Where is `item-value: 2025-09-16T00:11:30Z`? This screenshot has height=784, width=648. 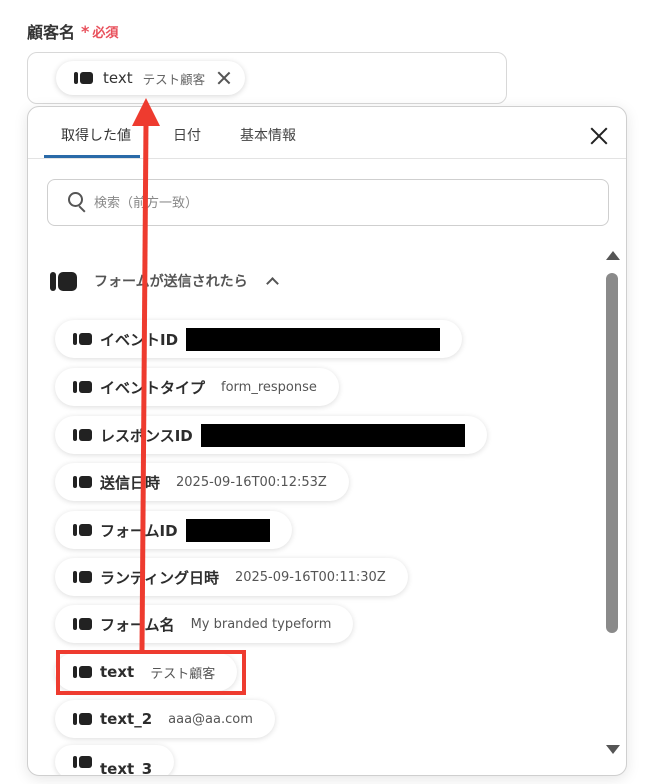
item-value: 2025-09-16T00:11:30Z is located at coordinates (310, 577).